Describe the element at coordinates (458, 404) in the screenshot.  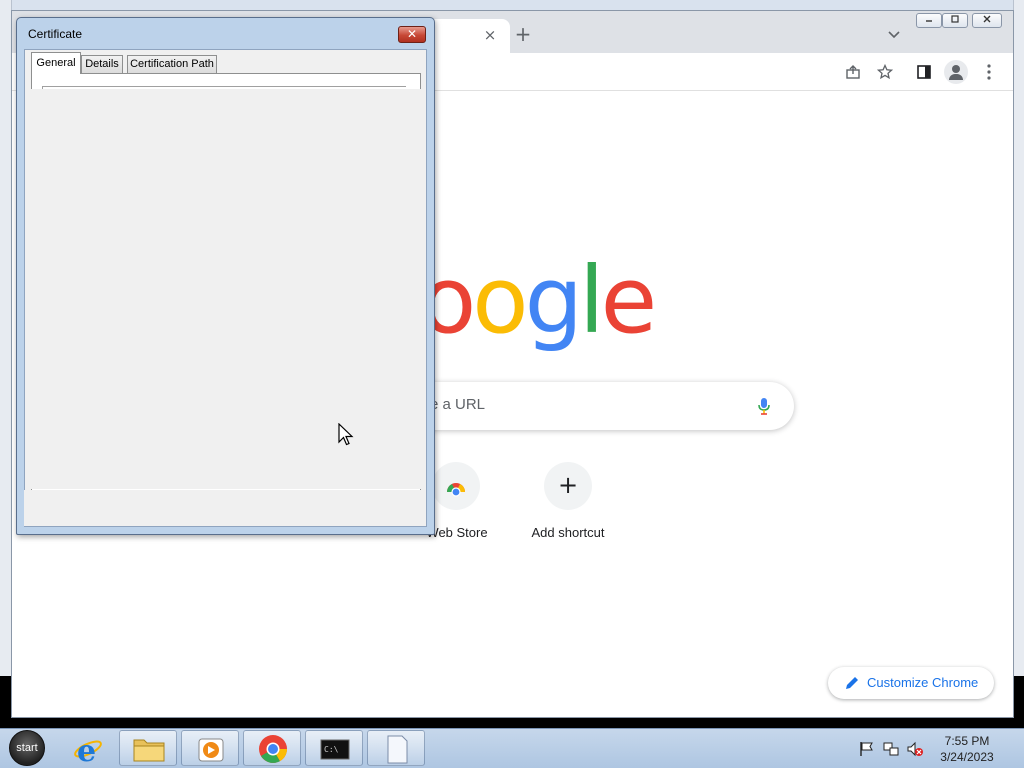
I see `search-placeholder: e a URL` at that location.